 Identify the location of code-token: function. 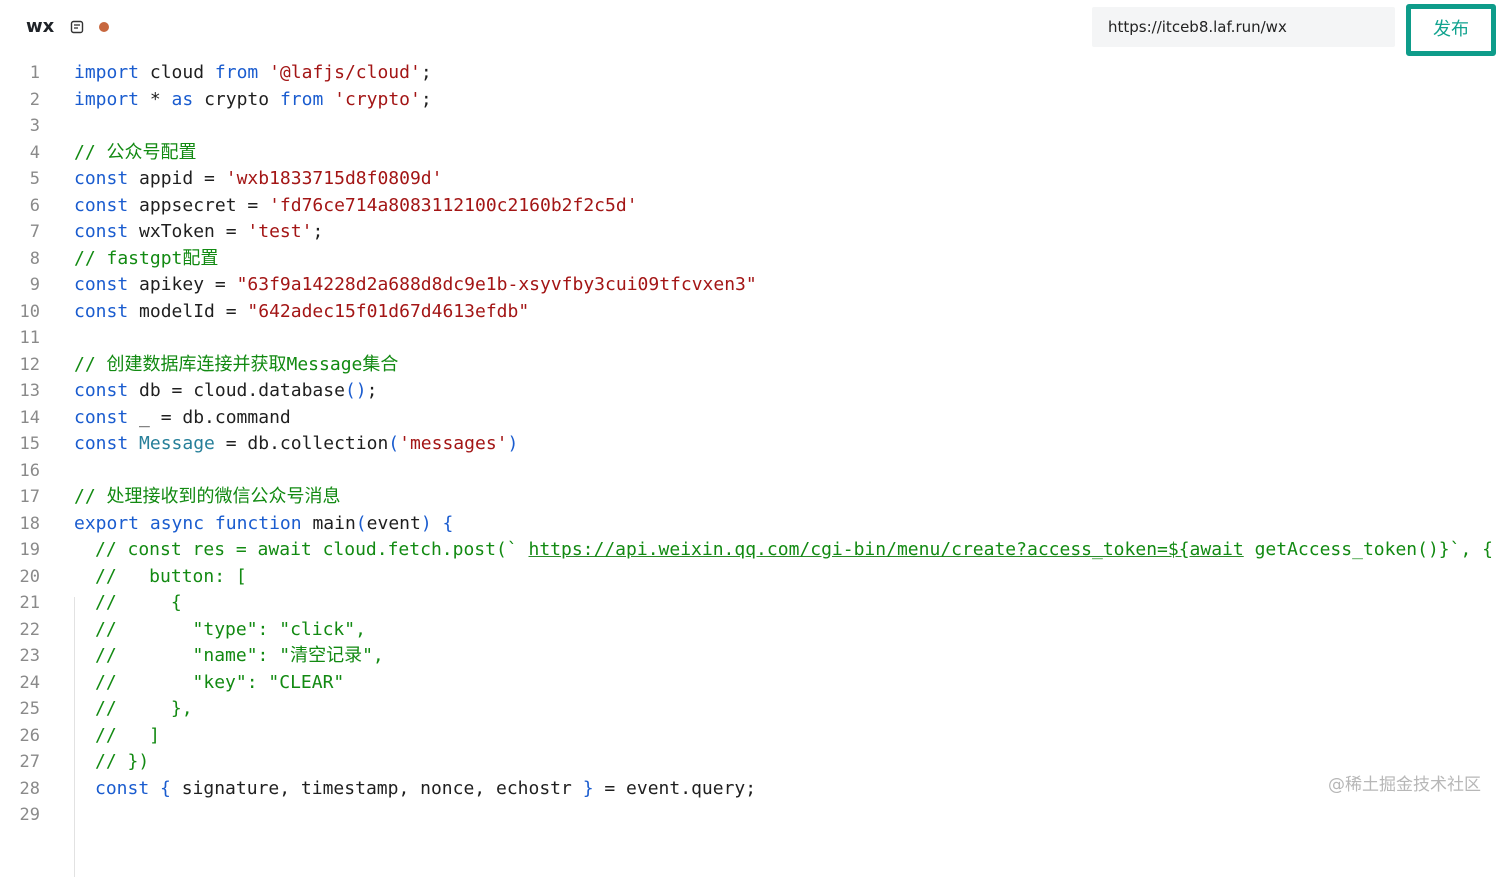
(258, 523).